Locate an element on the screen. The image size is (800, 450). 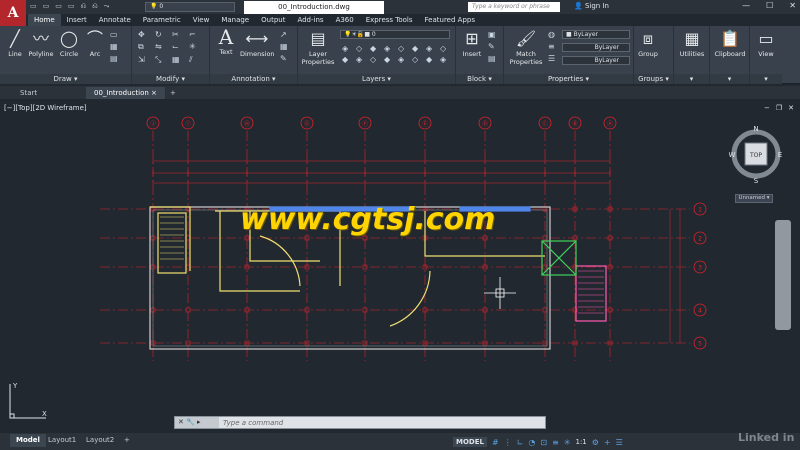
model-space-button: MODEL is located at coordinates (470, 442).